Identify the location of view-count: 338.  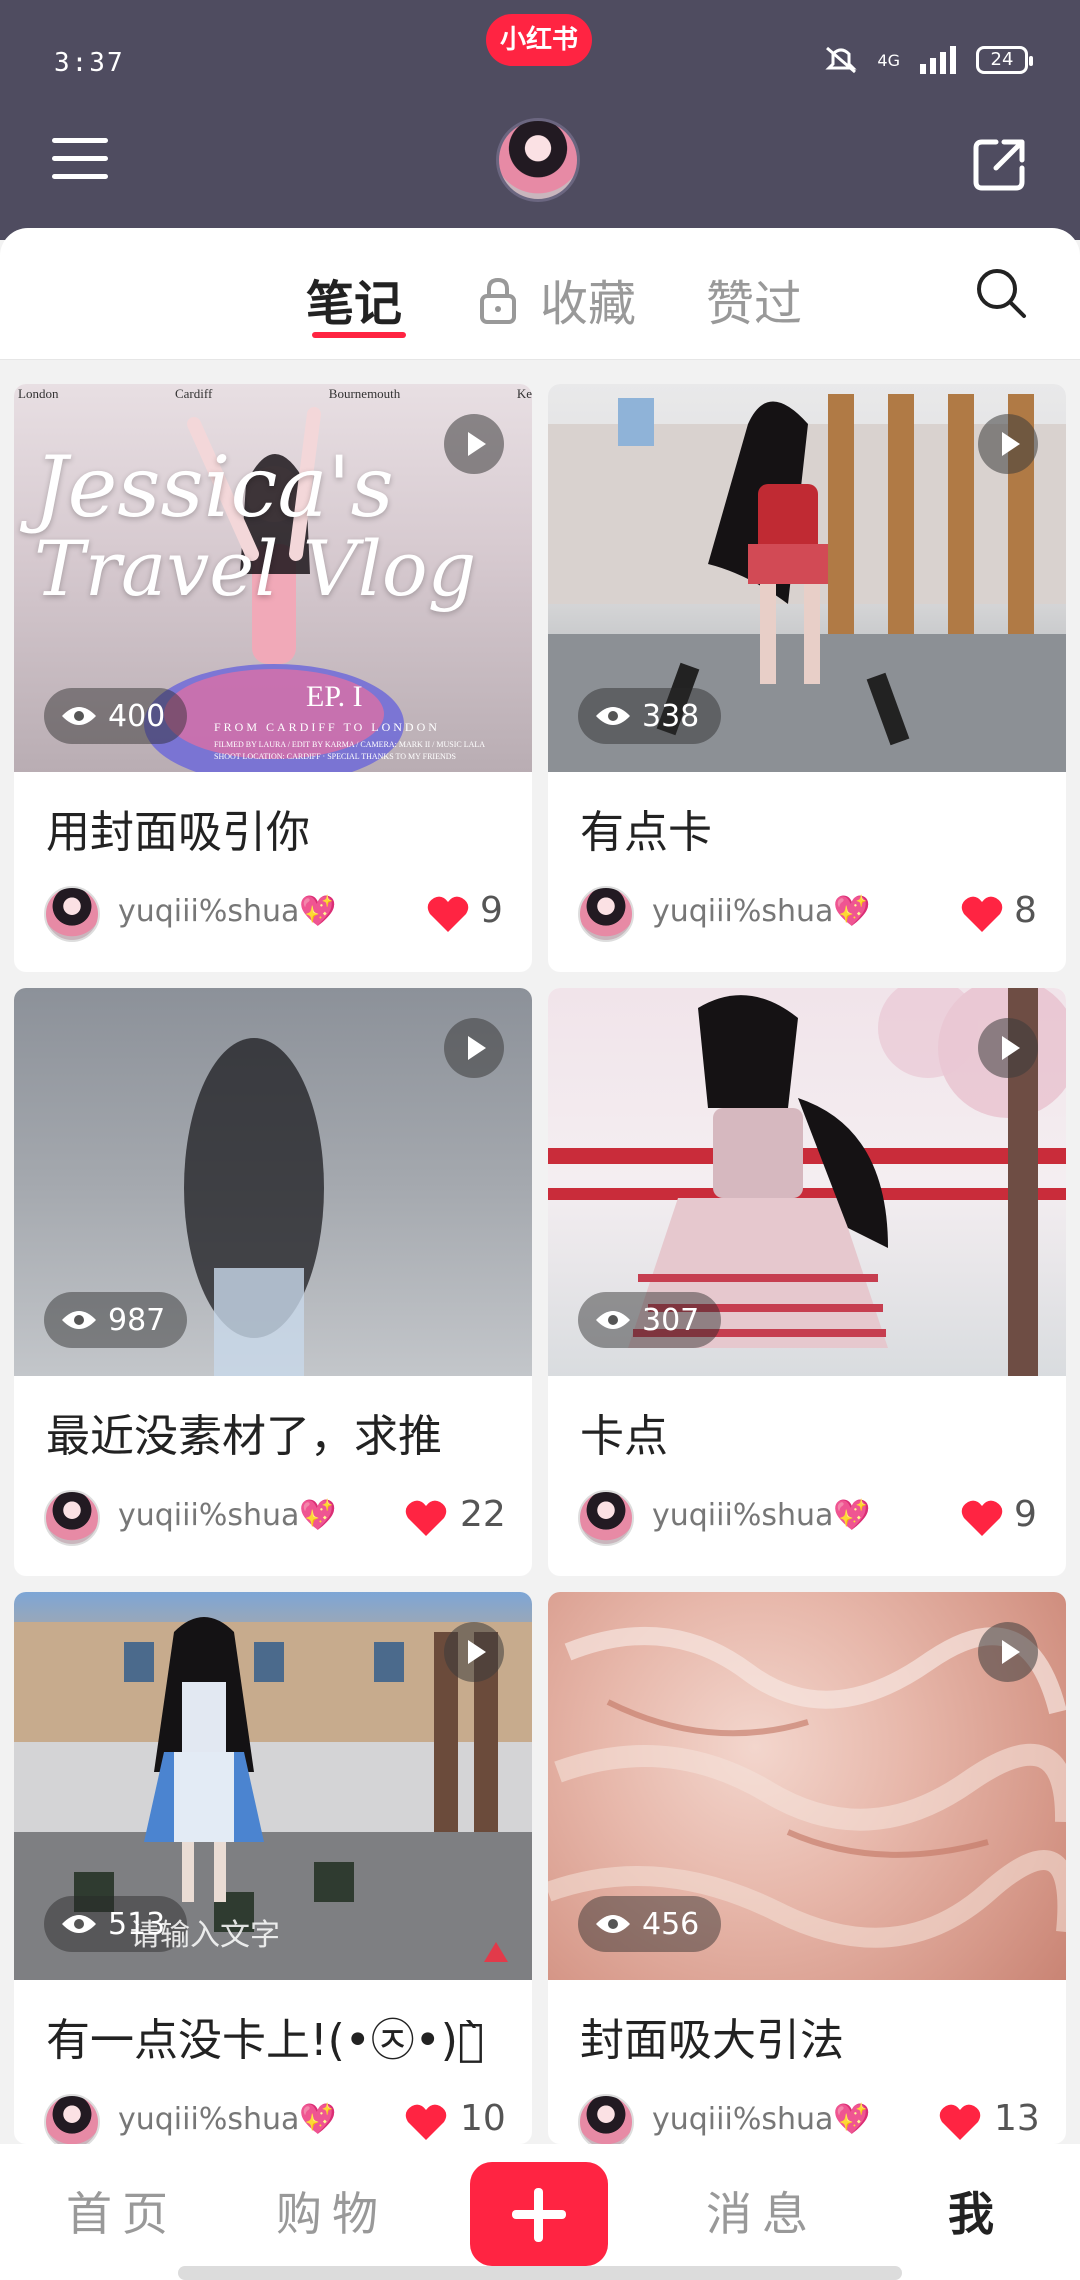
(671, 716).